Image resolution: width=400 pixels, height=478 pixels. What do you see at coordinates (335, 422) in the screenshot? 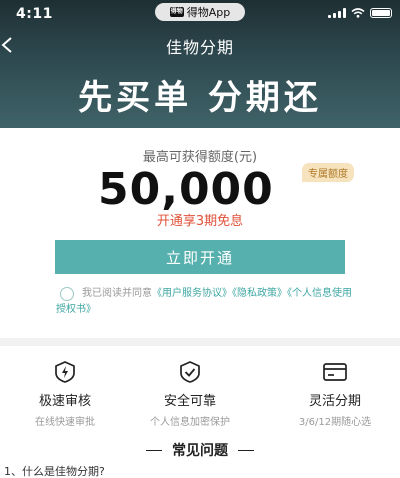
I see `feature-desc: 3/6/12期随心选` at bounding box center [335, 422].